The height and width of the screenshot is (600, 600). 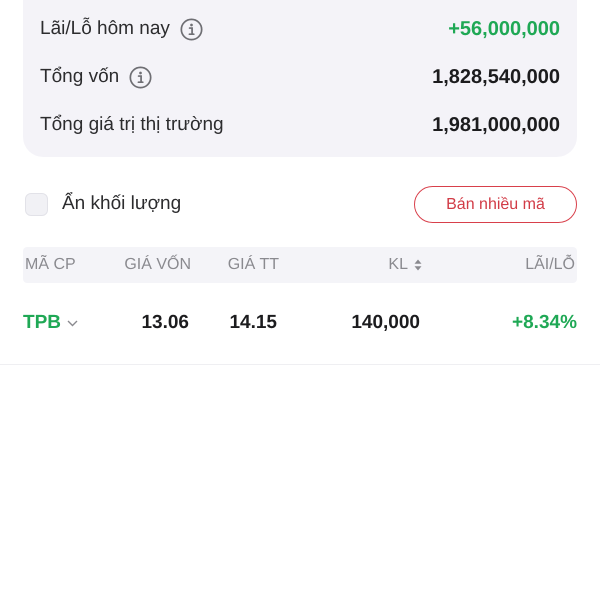 I want to click on summary-label: Tổng giá trị thị trường, so click(x=132, y=124).